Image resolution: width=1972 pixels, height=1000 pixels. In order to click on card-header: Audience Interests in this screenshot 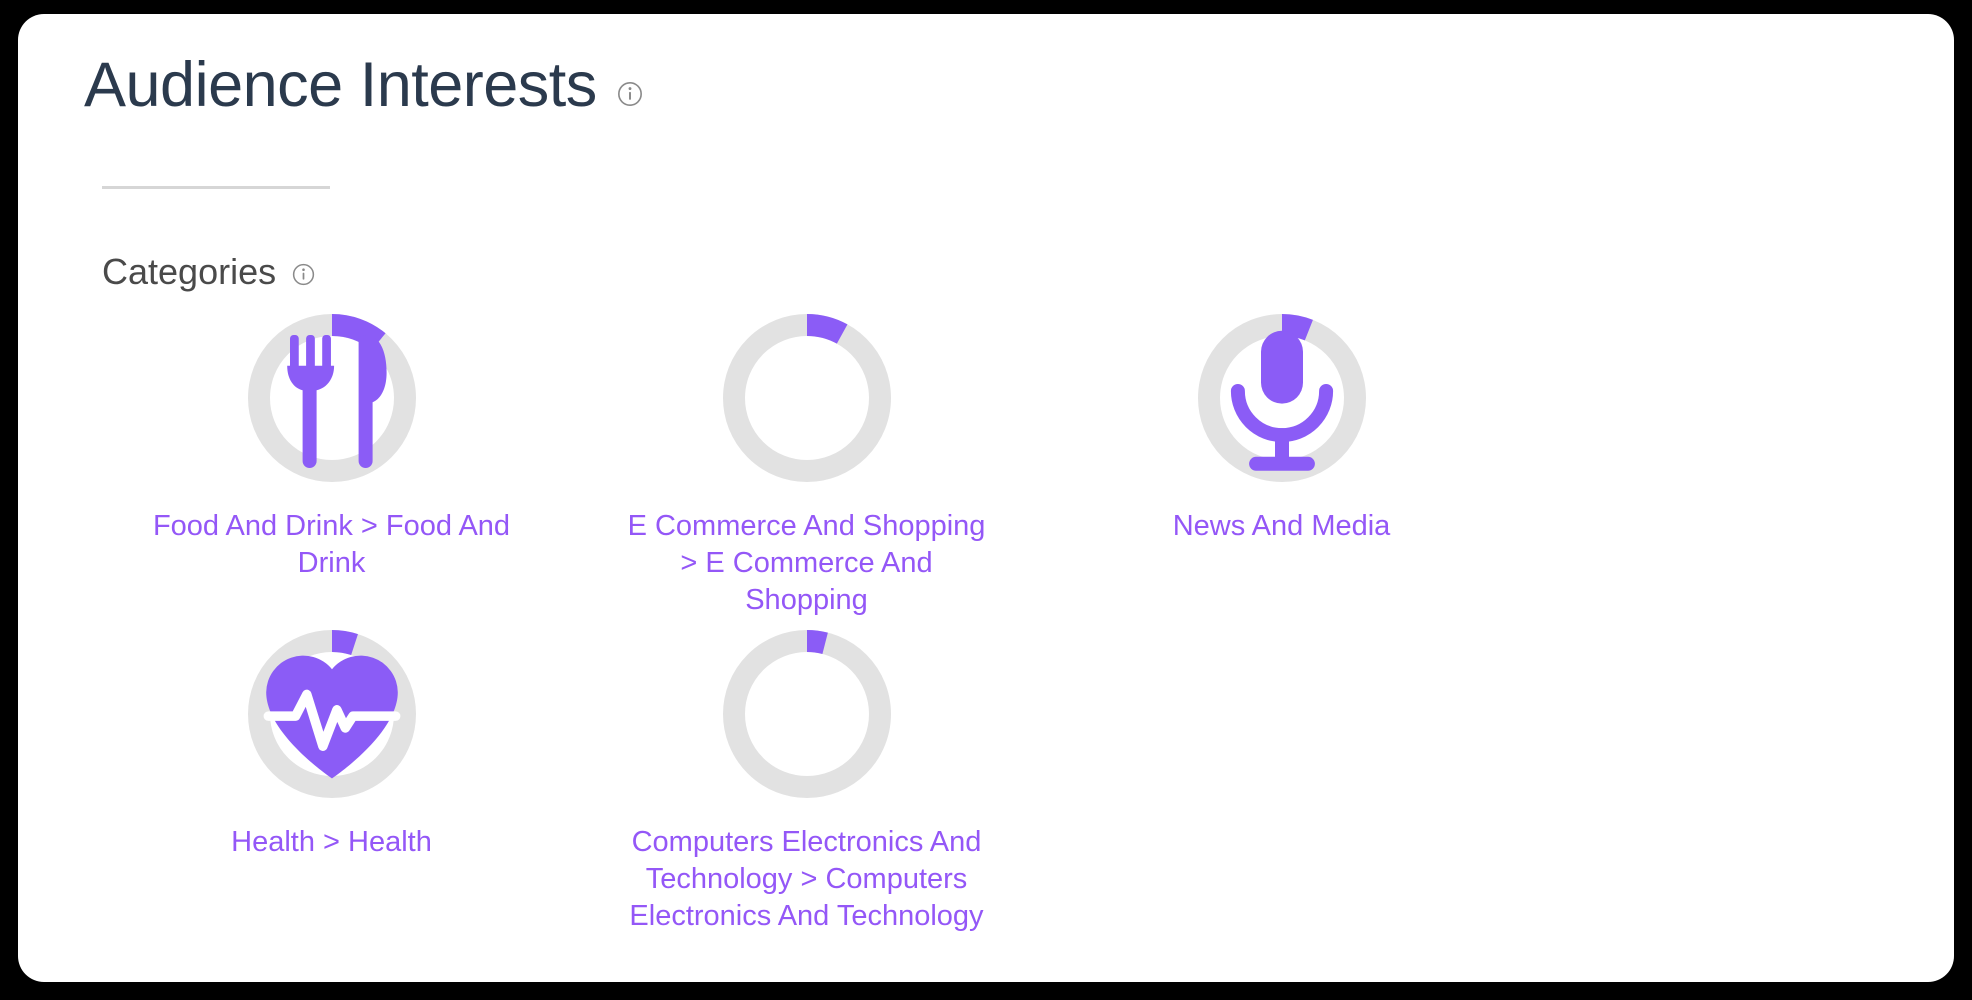, I will do `click(363, 85)`.